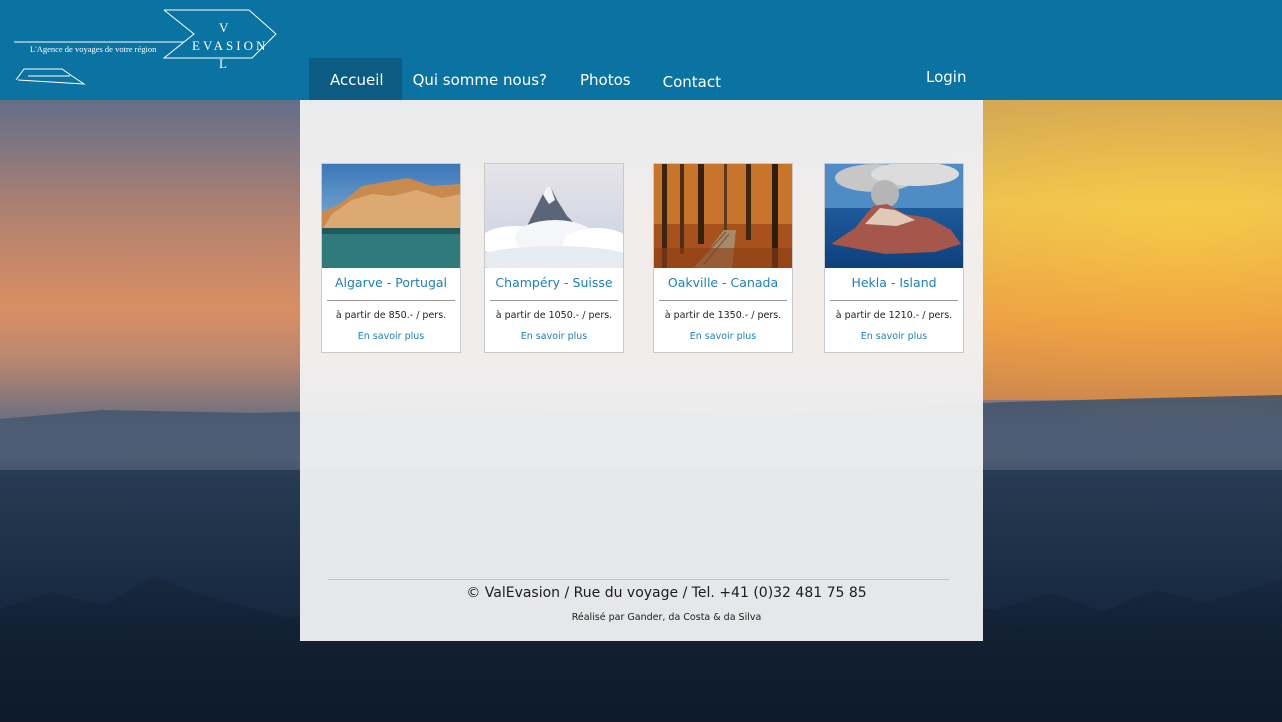 This screenshot has width=1282, height=722. Describe the element at coordinates (355, 80) in the screenshot. I see `nav-accueil: Accueil` at that location.